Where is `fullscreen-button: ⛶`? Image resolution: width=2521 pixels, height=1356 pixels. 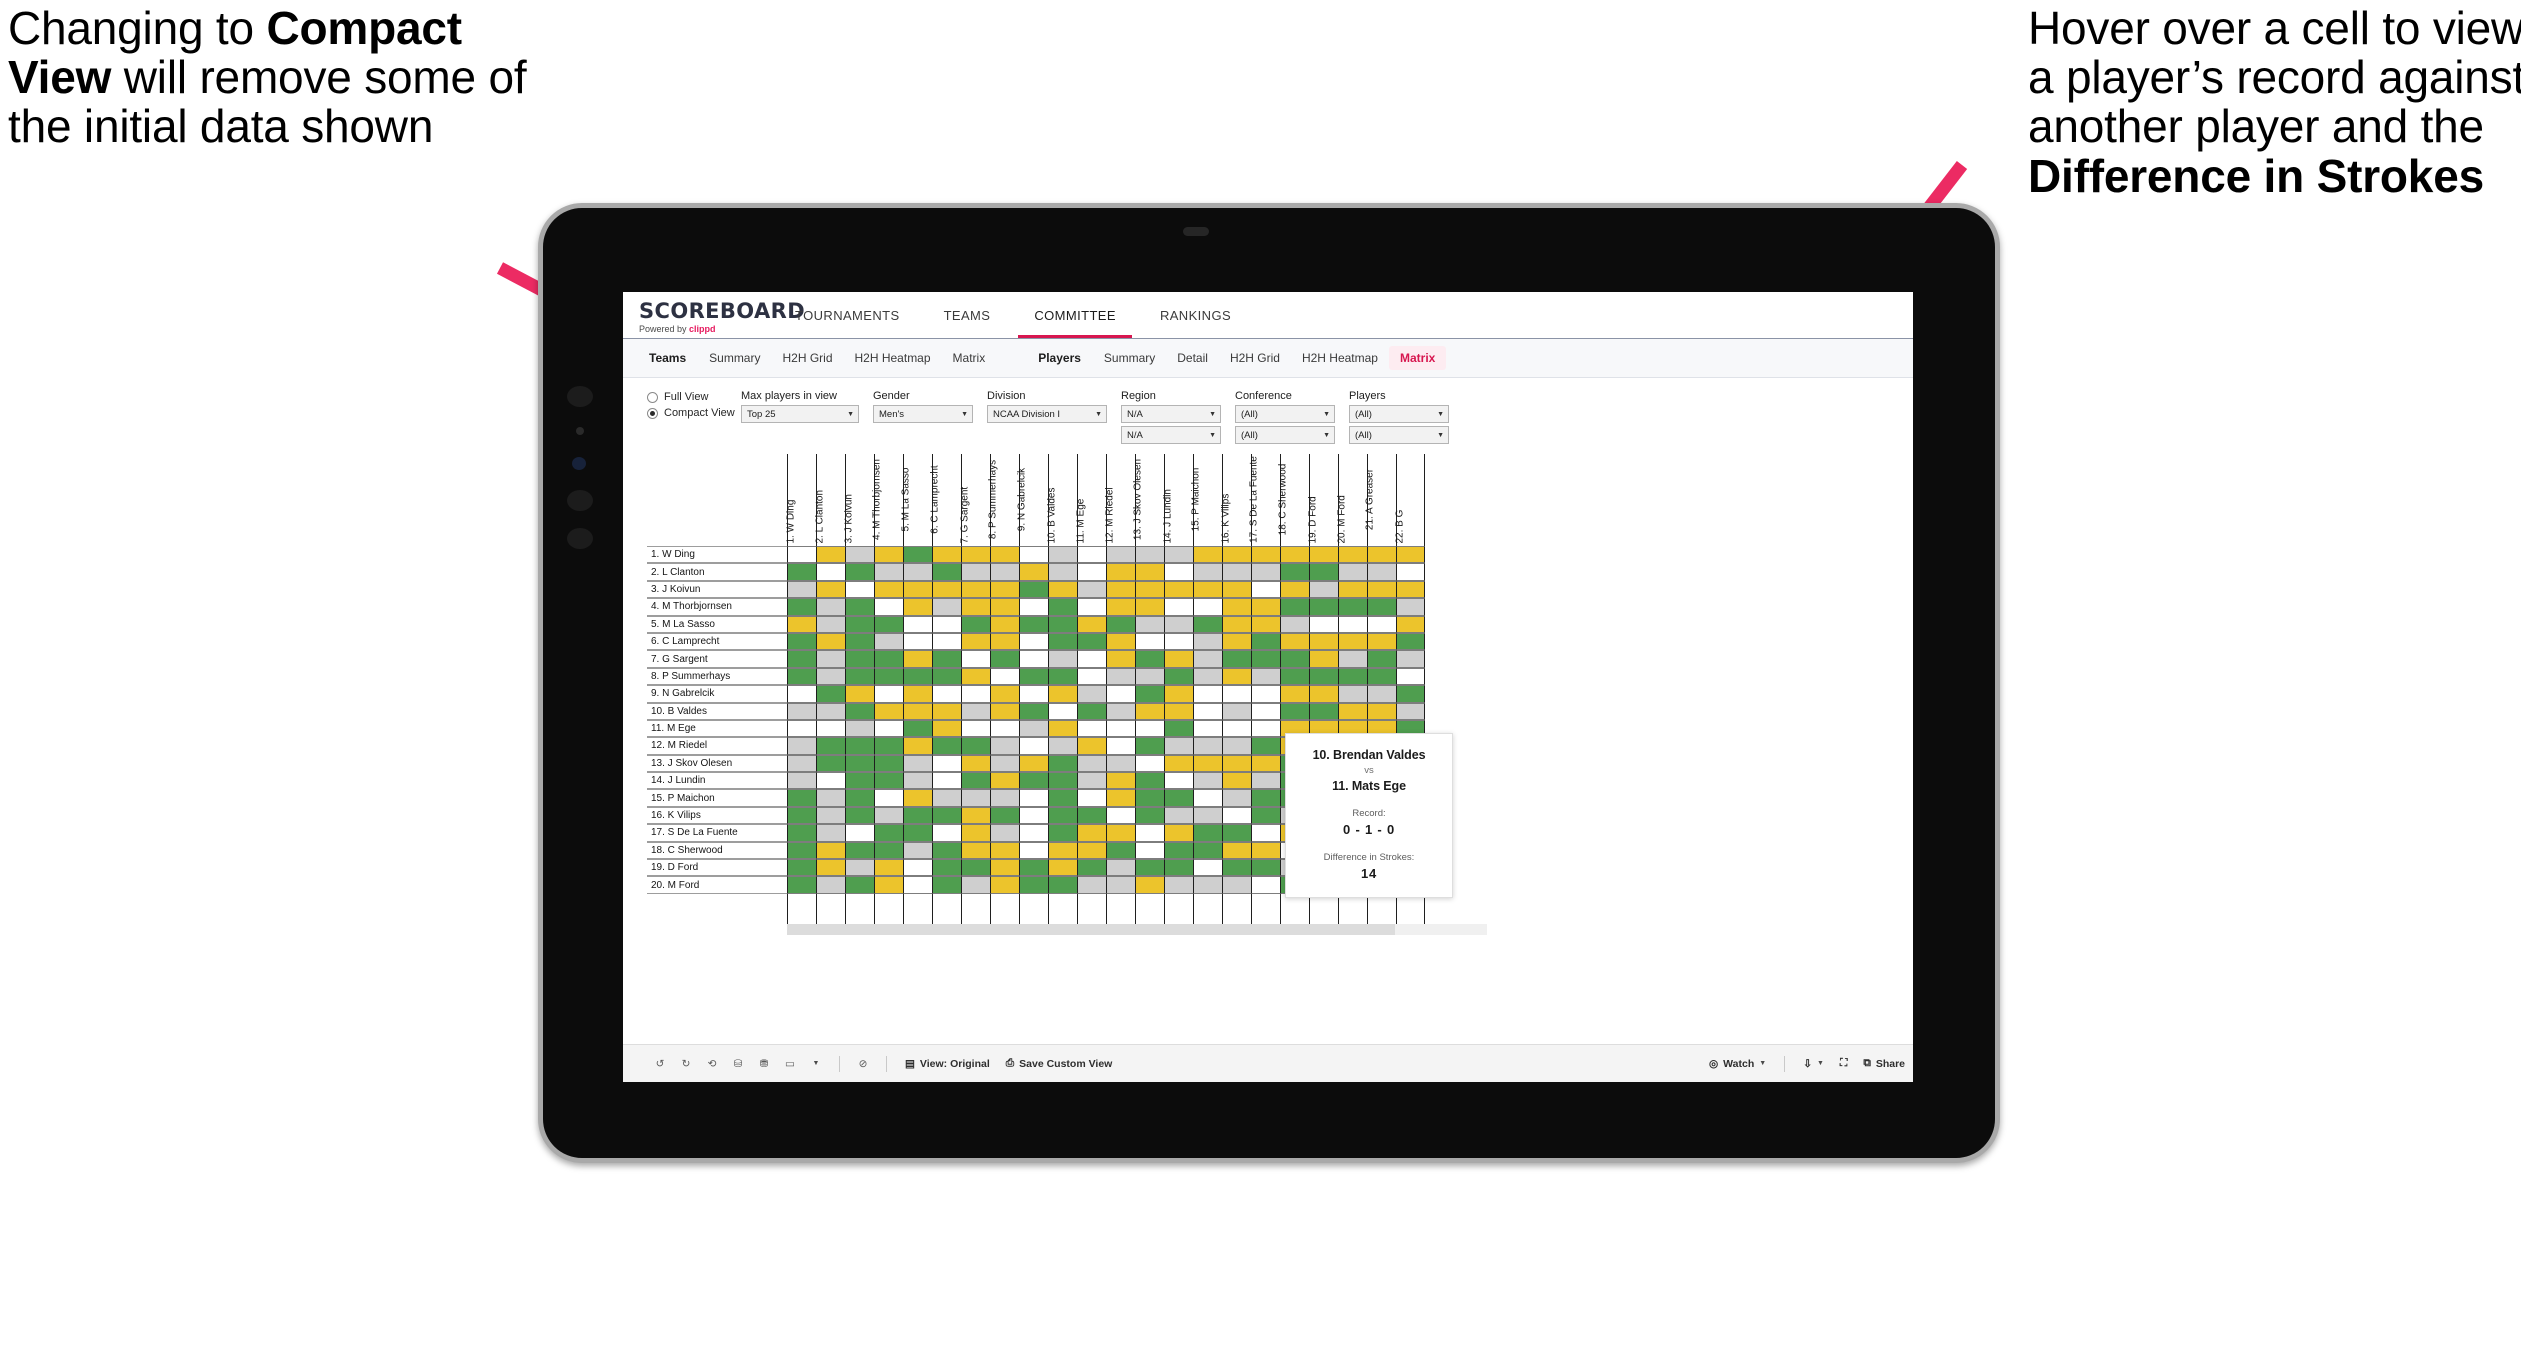 fullscreen-button: ⛶ is located at coordinates (1843, 1063).